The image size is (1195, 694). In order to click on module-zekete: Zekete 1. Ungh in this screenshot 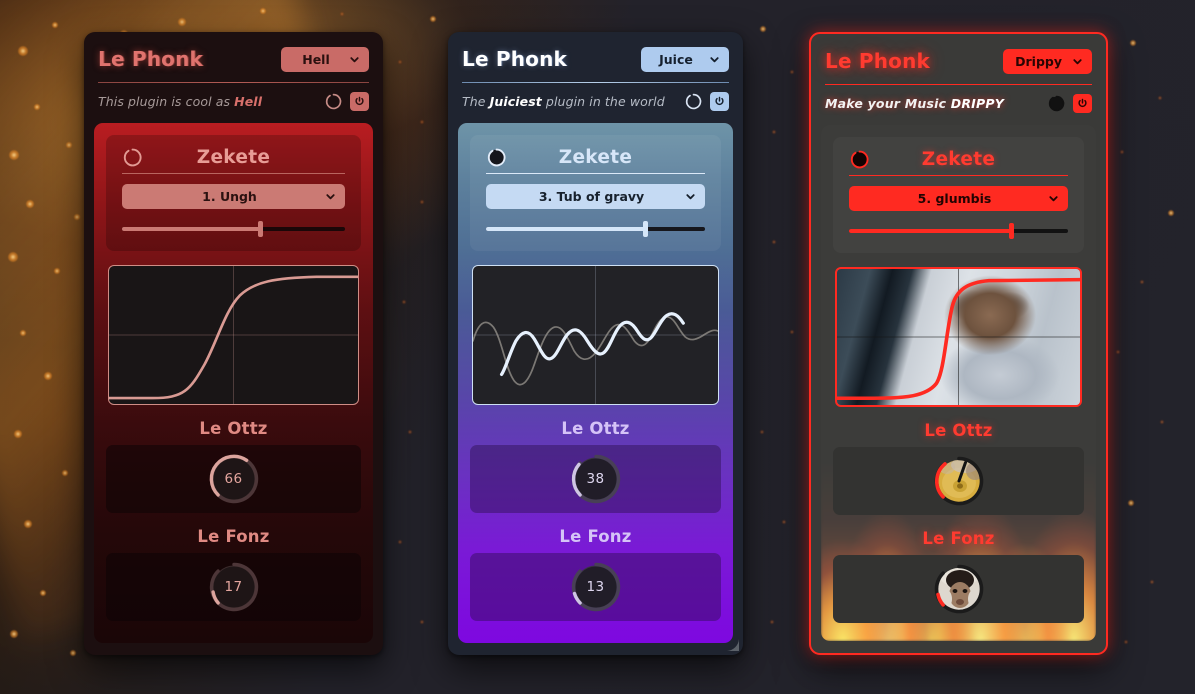, I will do `click(233, 193)`.